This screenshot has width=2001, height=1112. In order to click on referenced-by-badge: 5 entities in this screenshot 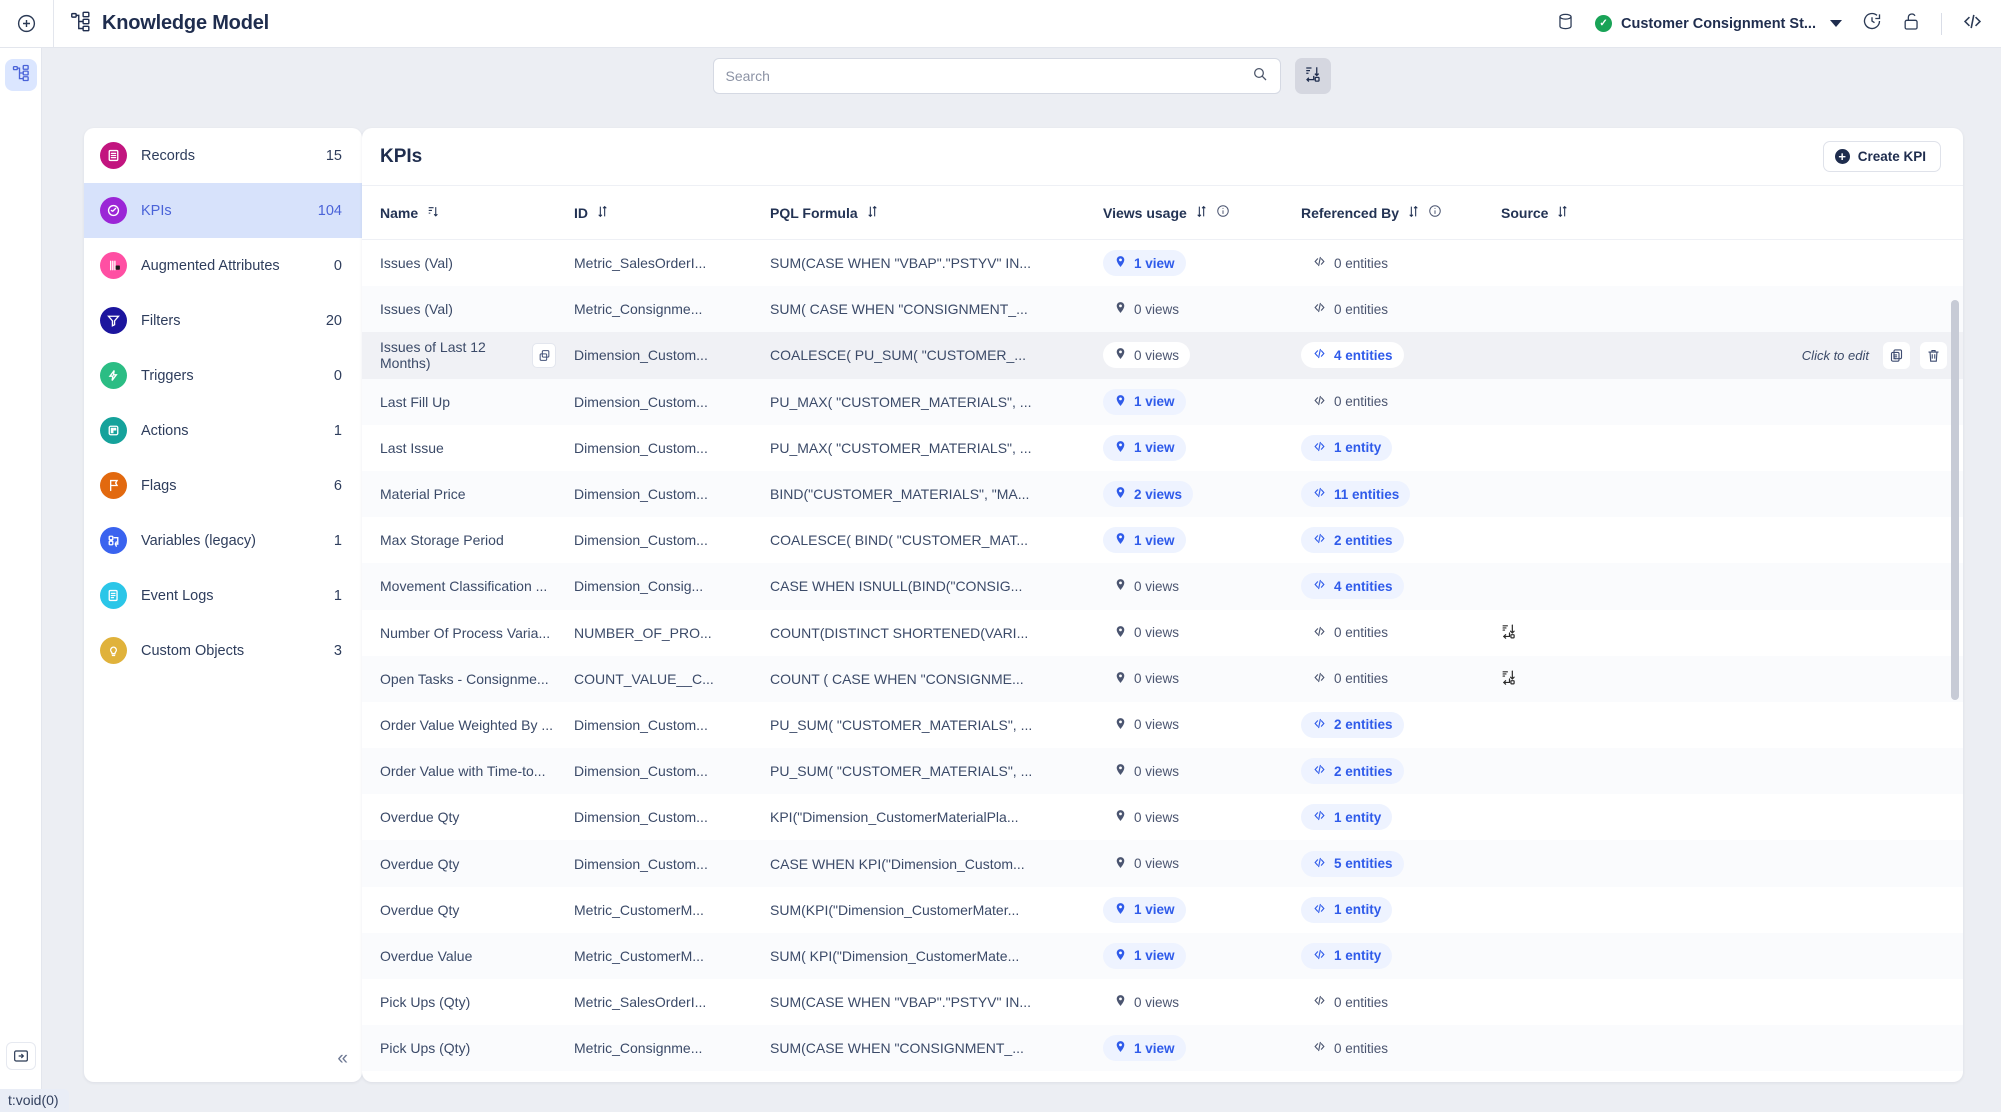, I will do `click(1352, 863)`.